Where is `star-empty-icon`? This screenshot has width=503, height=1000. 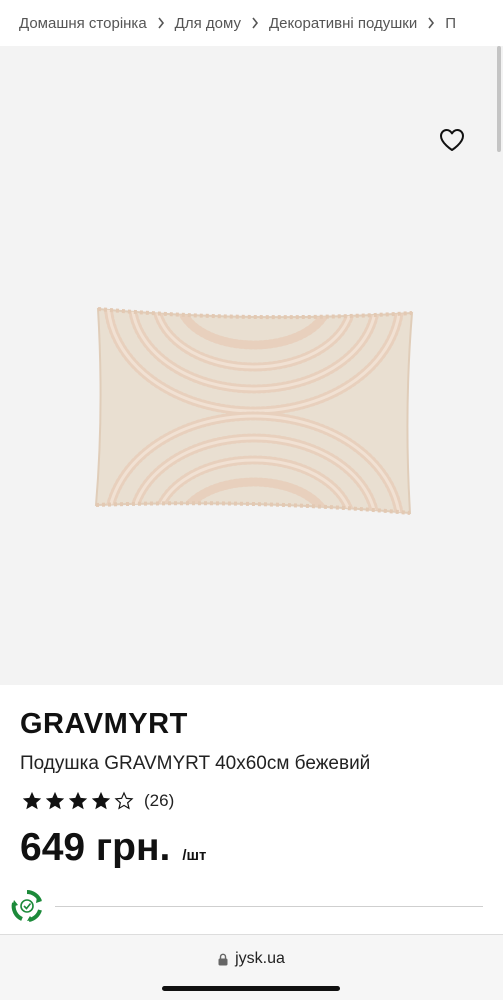 star-empty-icon is located at coordinates (124, 800).